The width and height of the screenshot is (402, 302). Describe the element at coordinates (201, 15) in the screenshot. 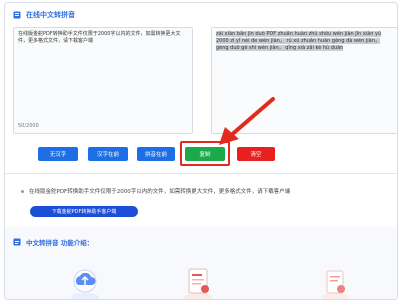

I see `page-header: 在线中文转拼音` at that location.